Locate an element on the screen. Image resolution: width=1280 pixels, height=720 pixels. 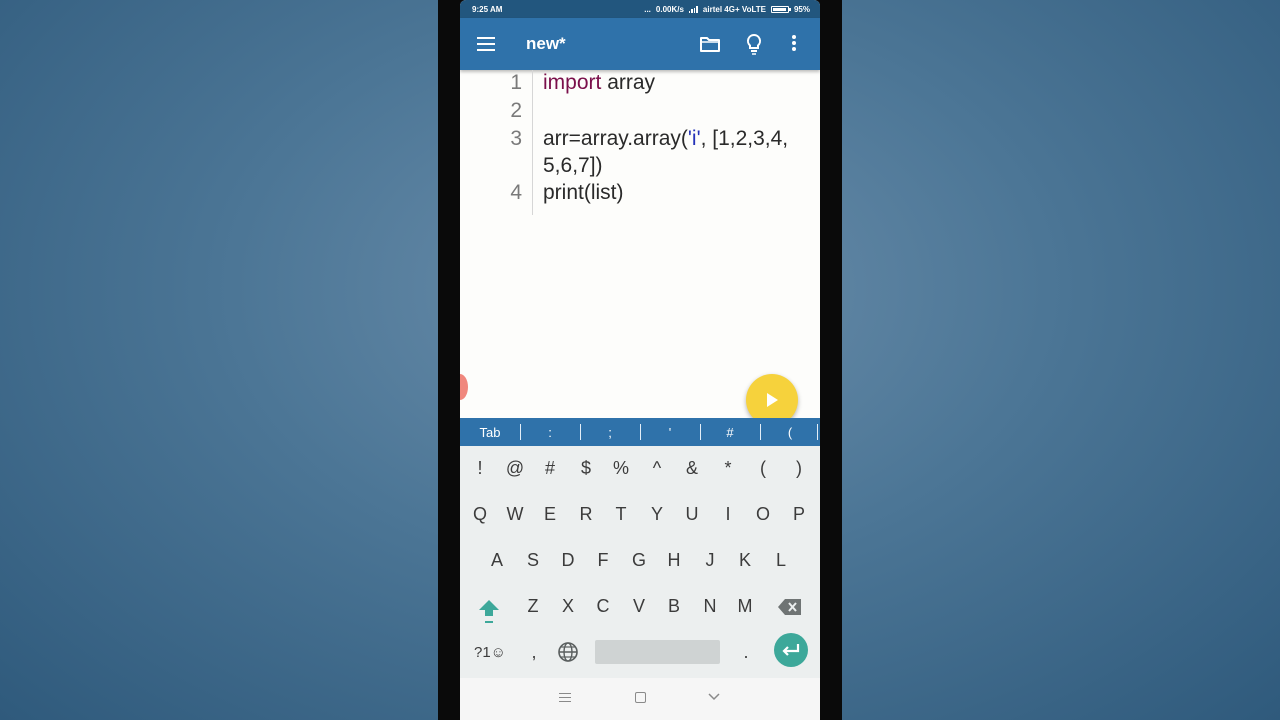
hamburger-menu-icon is located at coordinates (486, 44).